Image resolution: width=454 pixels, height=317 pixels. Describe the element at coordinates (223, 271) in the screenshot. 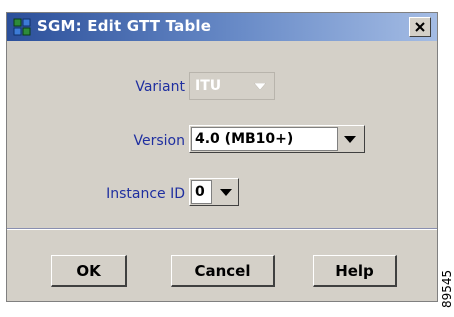

I see `cancel-button: Cancel` at that location.